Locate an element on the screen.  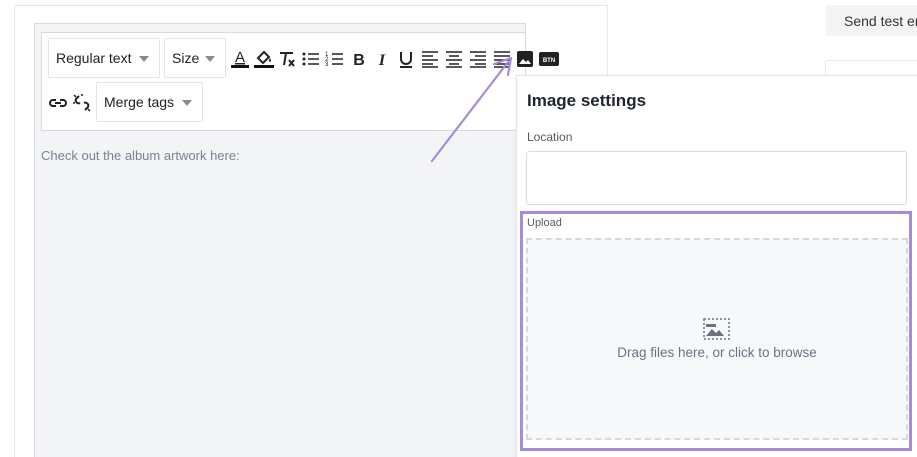
link-icon is located at coordinates (58, 103).